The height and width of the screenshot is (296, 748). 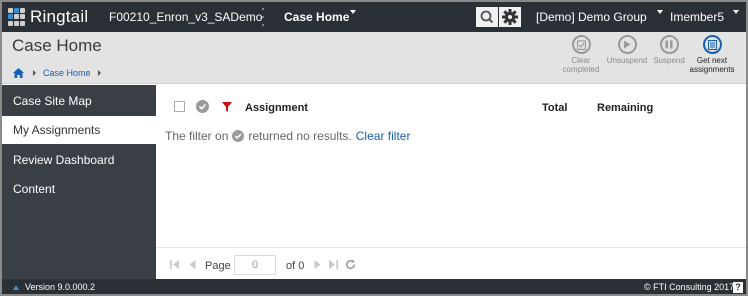 What do you see at coordinates (263, 17) in the screenshot?
I see `more-vertical-icon` at bounding box center [263, 17].